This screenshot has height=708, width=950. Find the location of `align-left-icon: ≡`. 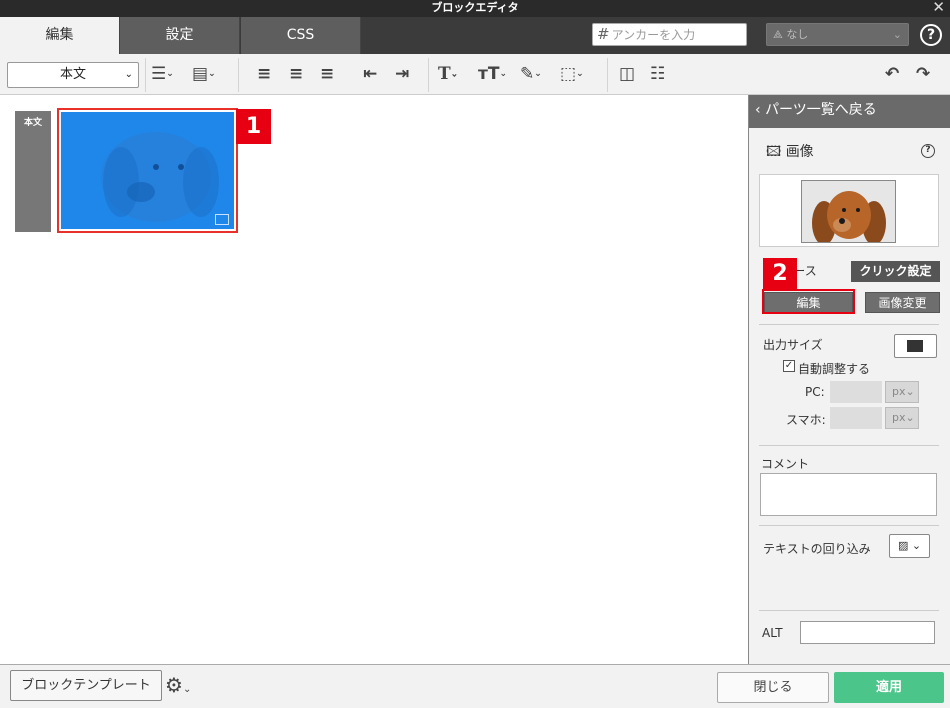

align-left-icon: ≡ is located at coordinates (264, 75).